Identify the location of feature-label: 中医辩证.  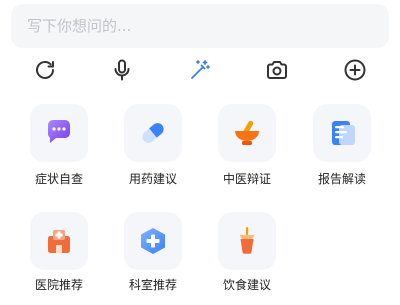
(246, 179).